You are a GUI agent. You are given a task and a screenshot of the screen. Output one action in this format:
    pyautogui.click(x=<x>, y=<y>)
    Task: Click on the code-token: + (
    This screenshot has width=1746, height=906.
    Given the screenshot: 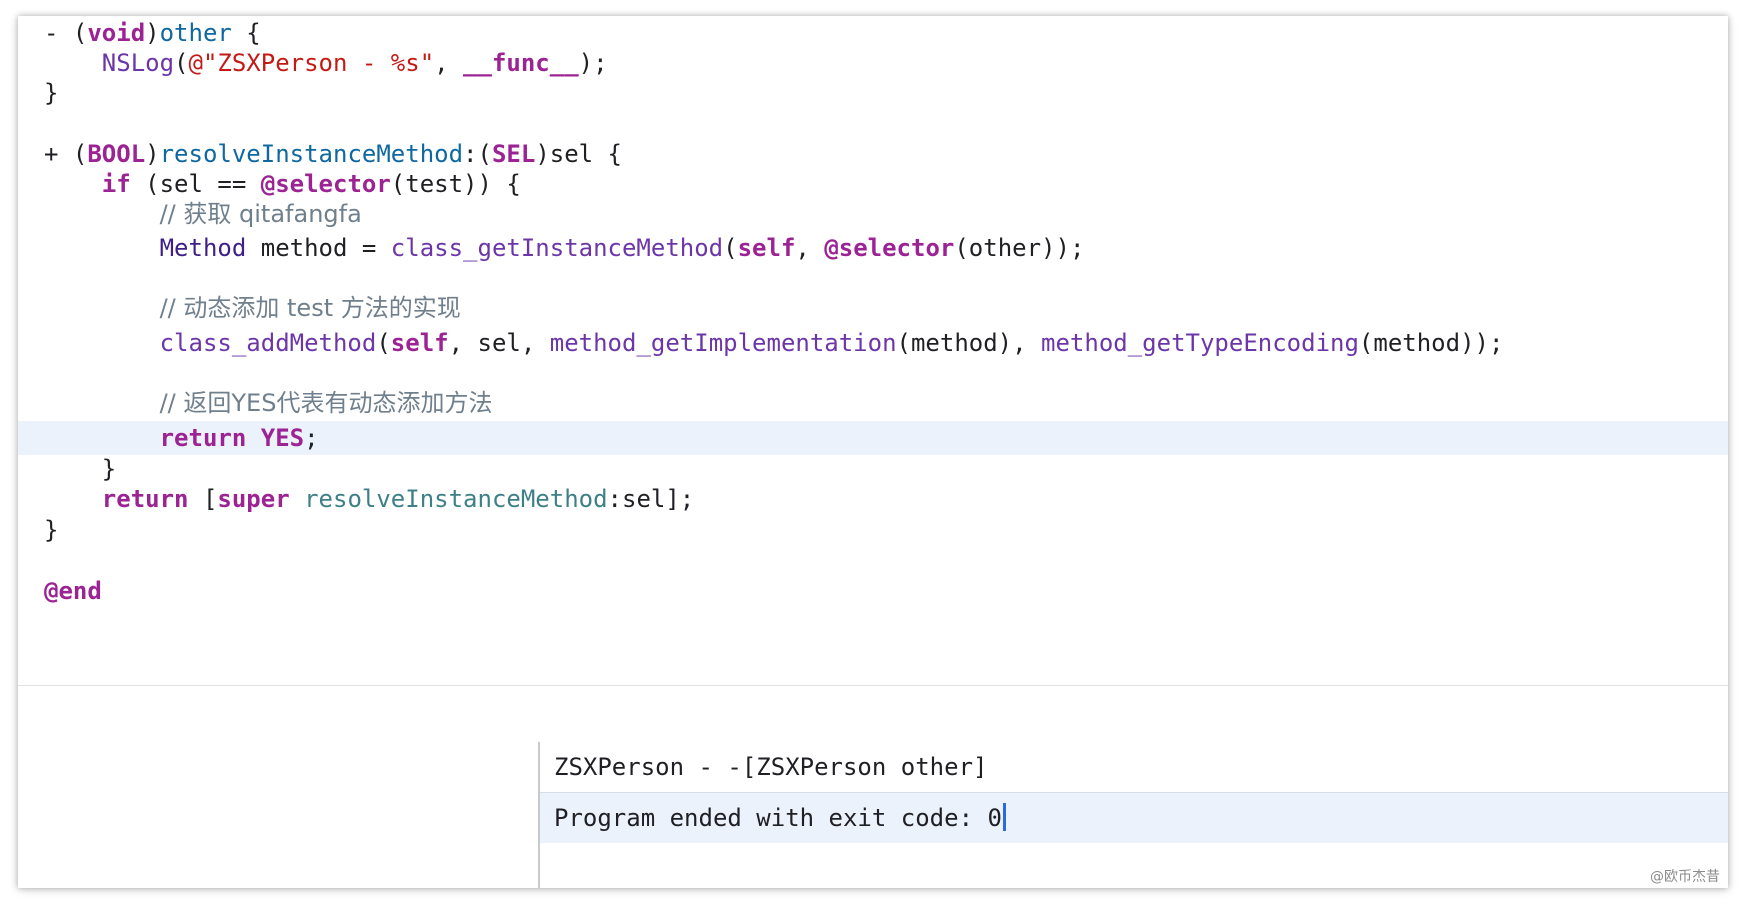 What is the action you would take?
    pyautogui.click(x=66, y=154)
    